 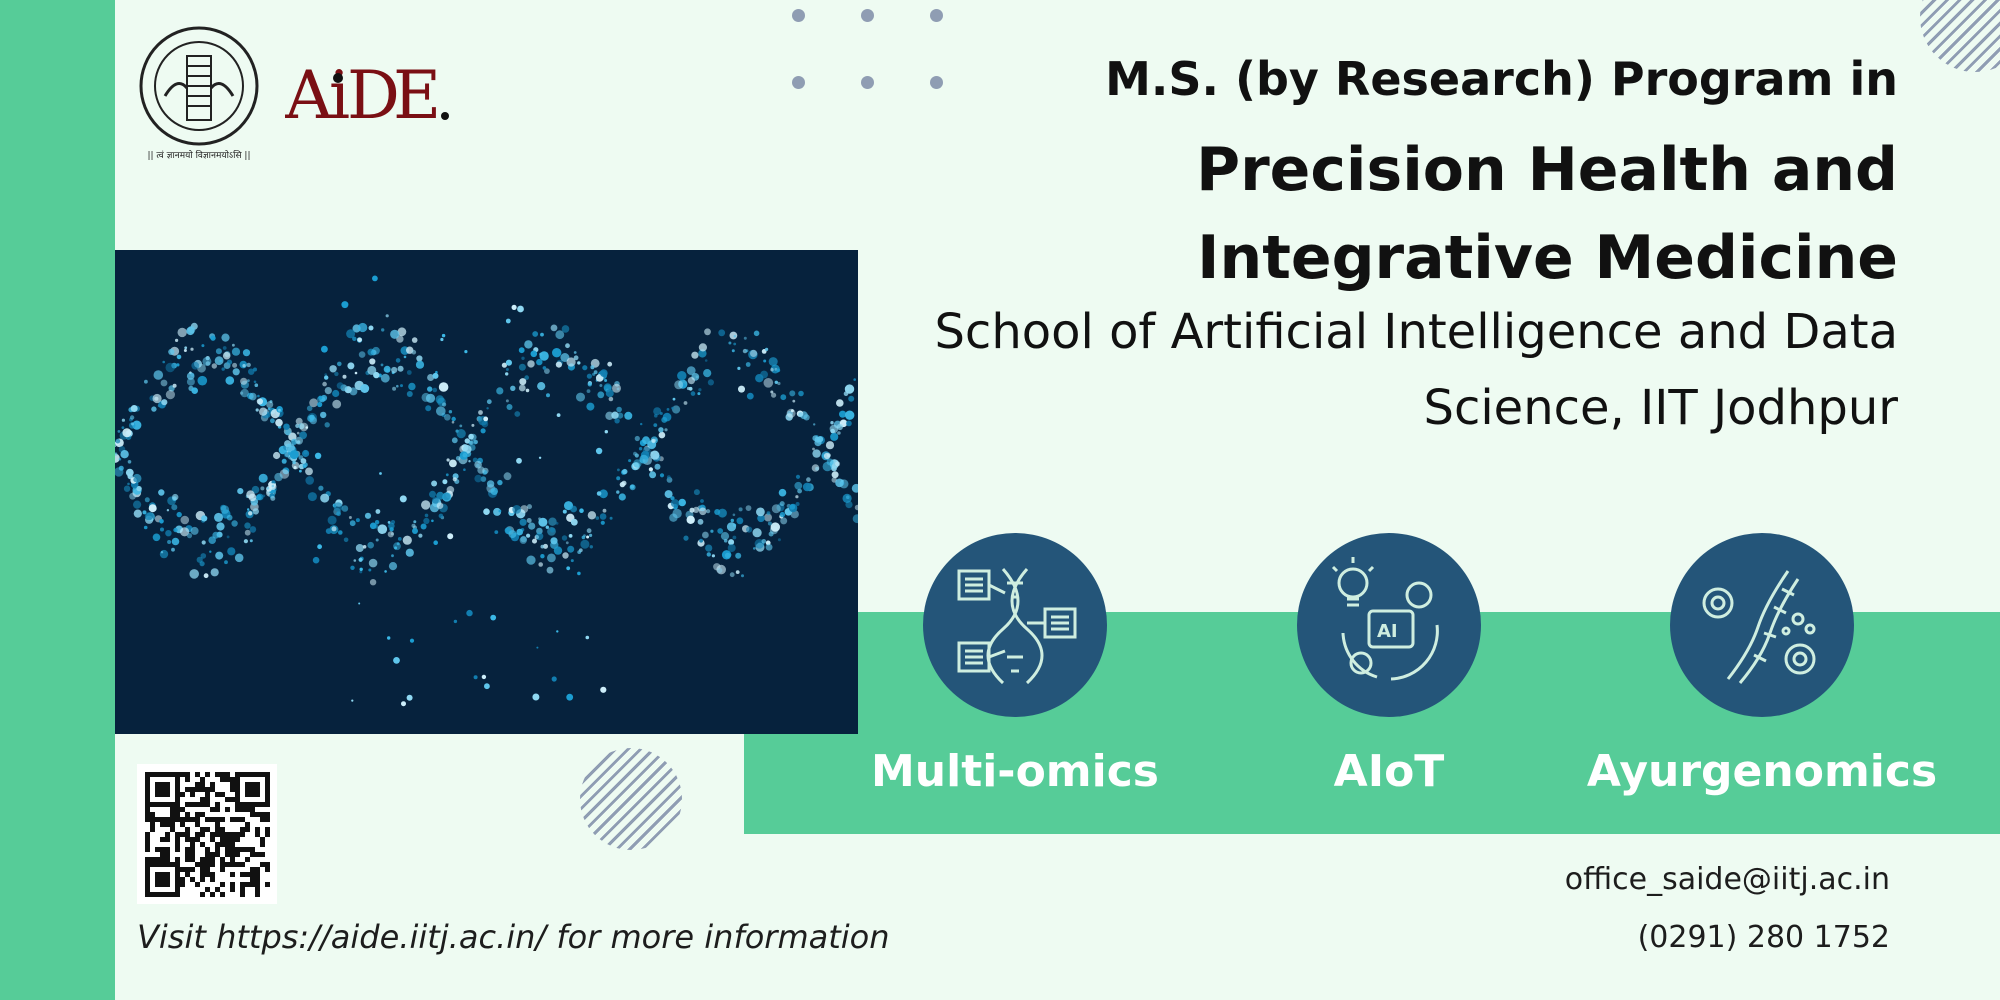 I want to click on ayurgenomics-icon, so click(x=1762, y=625).